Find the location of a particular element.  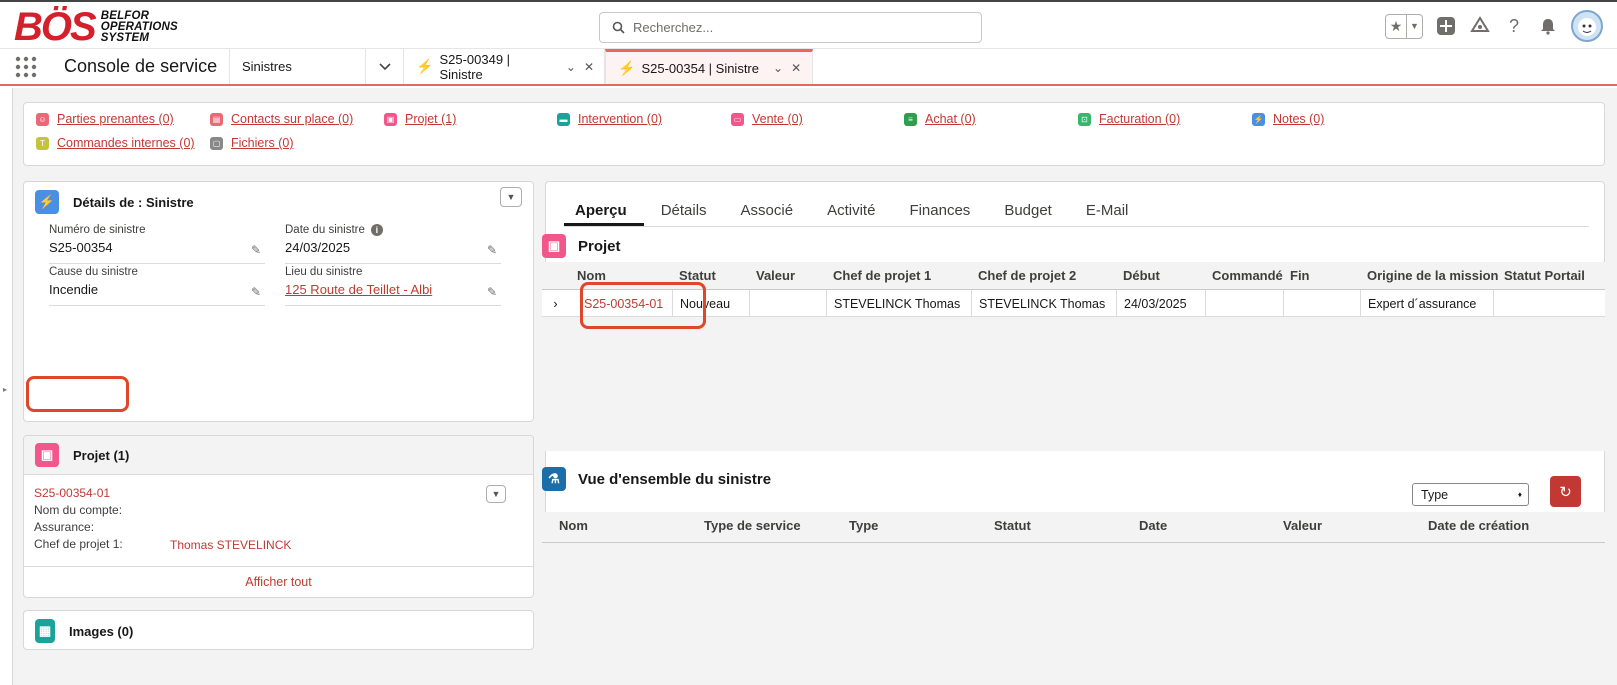

col-date: Date is located at coordinates (1153, 525).